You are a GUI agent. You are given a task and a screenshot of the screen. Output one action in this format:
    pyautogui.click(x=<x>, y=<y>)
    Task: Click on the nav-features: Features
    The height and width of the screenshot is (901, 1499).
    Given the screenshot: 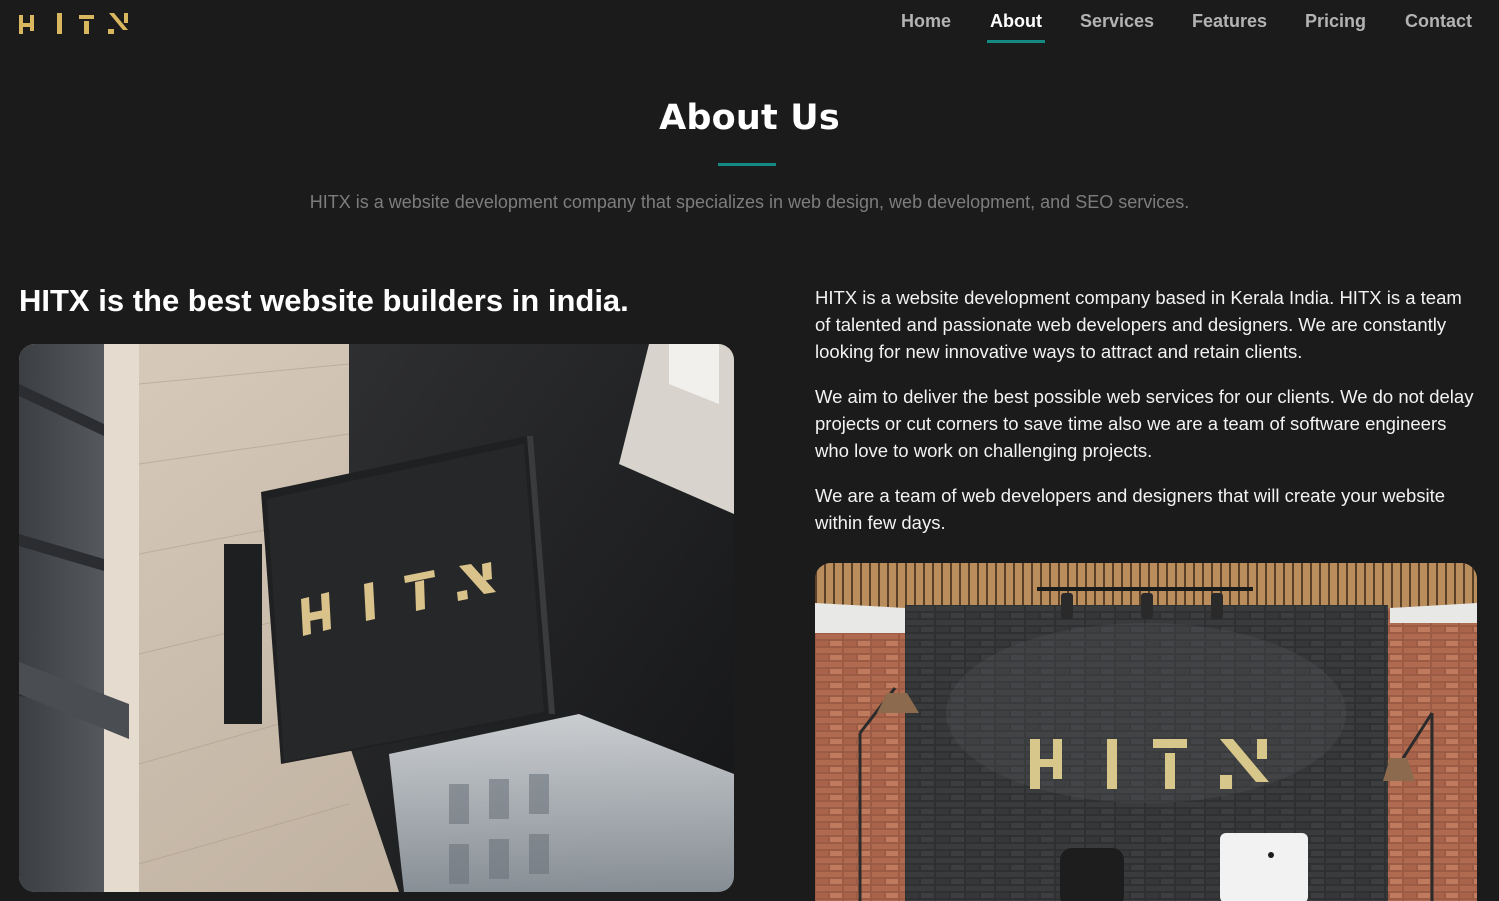 What is the action you would take?
    pyautogui.click(x=1229, y=21)
    